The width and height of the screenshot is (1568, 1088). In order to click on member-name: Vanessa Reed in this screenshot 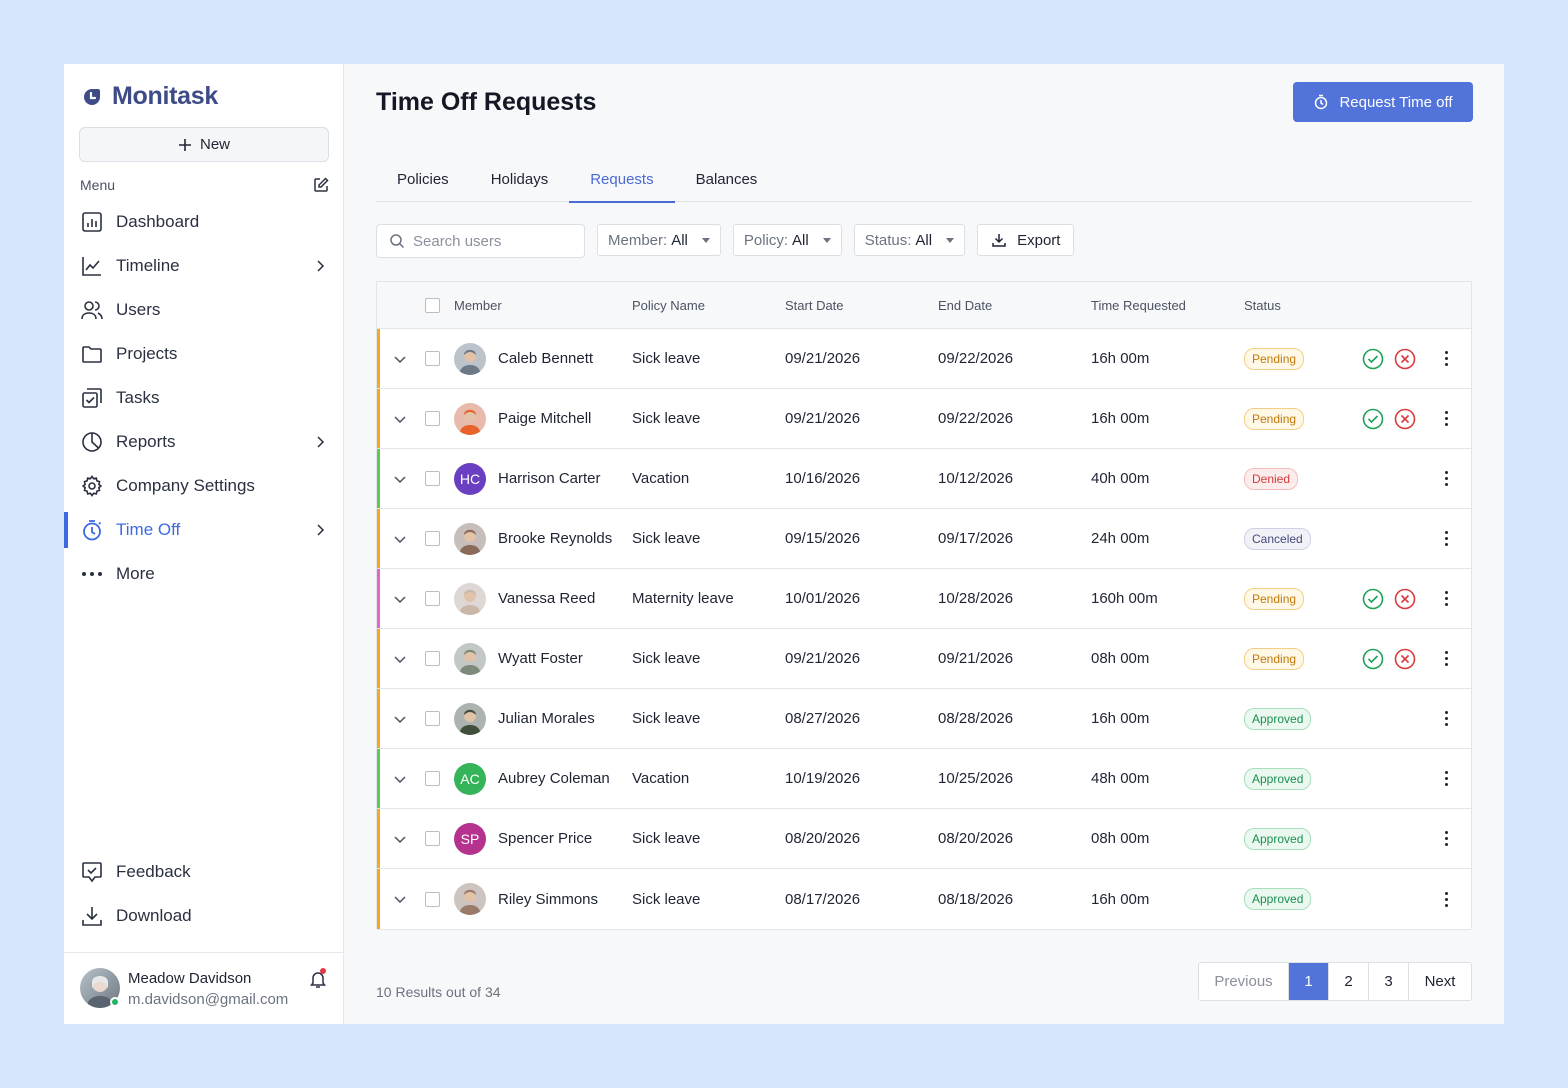, I will do `click(546, 598)`.